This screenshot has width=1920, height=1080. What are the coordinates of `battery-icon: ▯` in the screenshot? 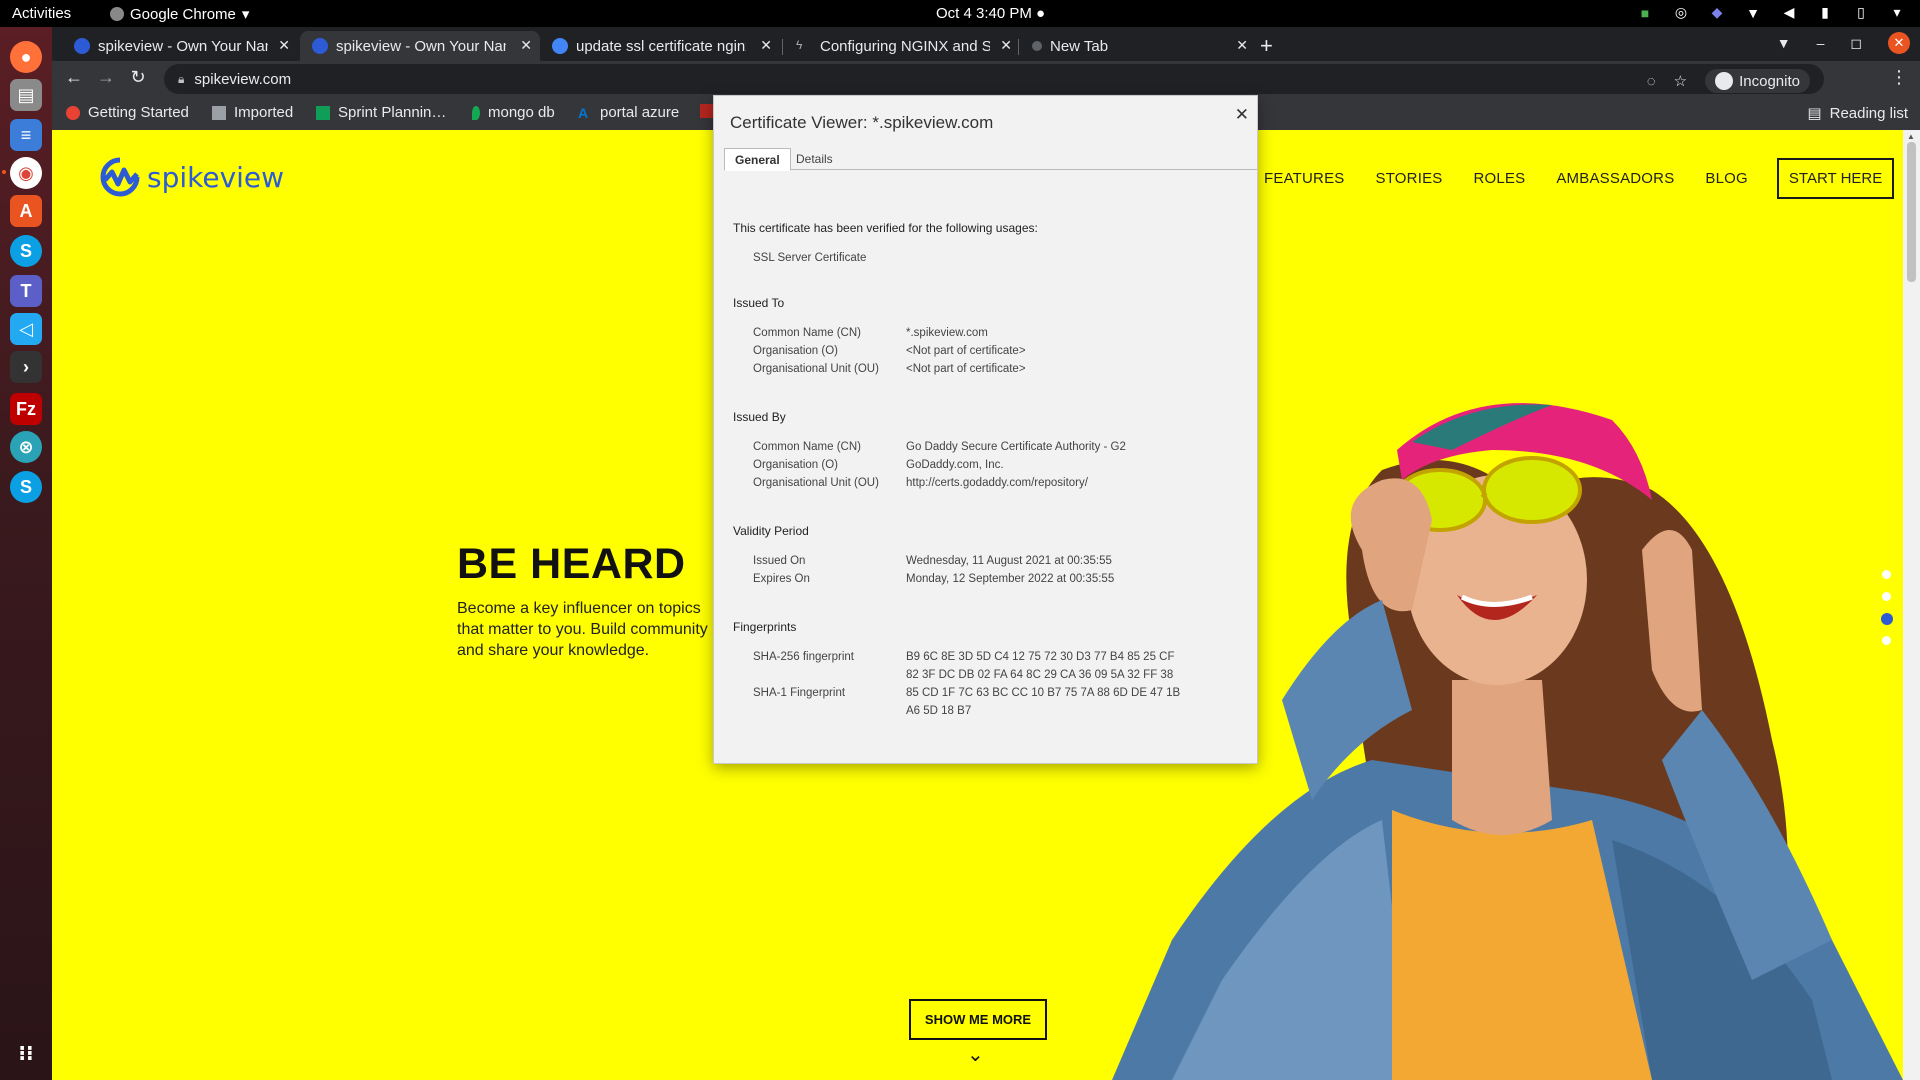 It's located at (1861, 12).